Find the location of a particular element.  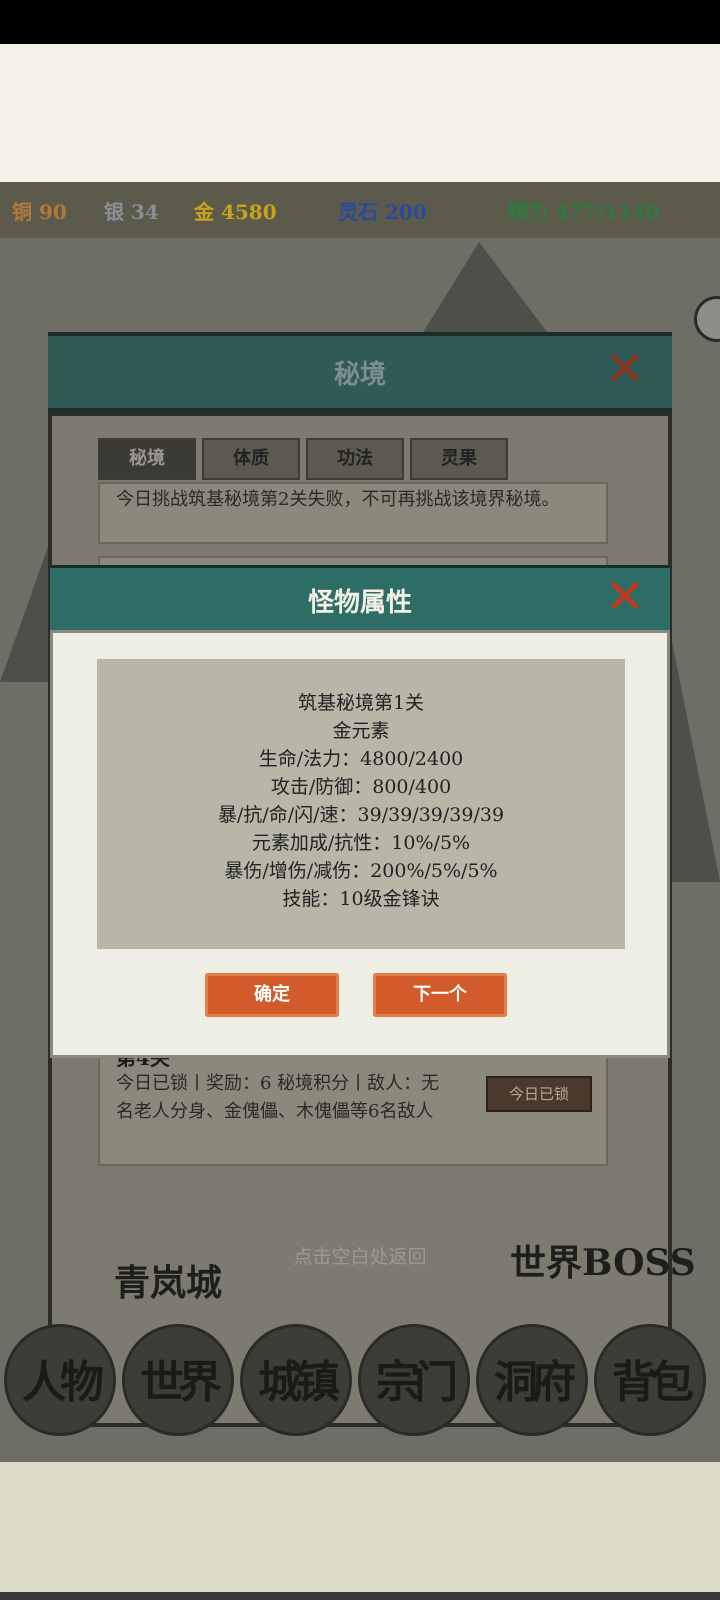

secret-realm-header: 秘境 ✕ is located at coordinates (360, 372).